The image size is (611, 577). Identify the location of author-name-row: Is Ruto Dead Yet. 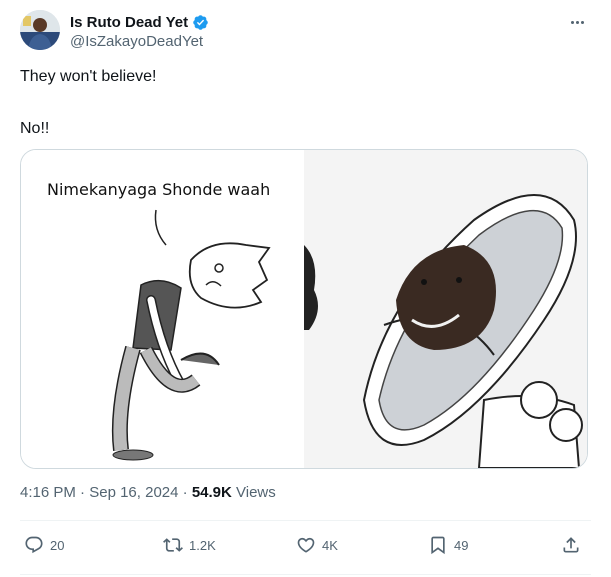
(139, 22).